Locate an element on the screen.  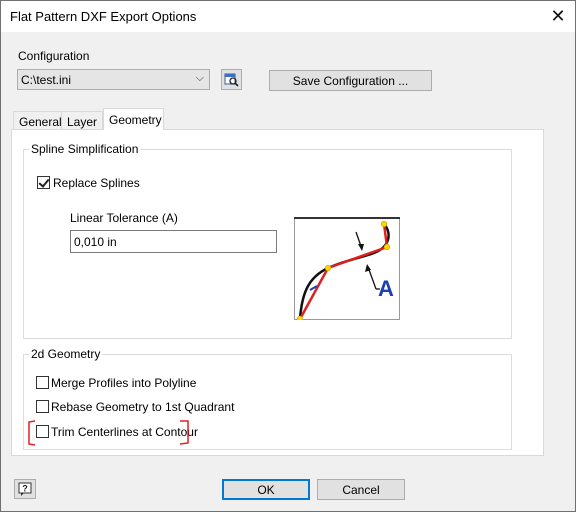
linear-tolerance-input is located at coordinates (169, 242).